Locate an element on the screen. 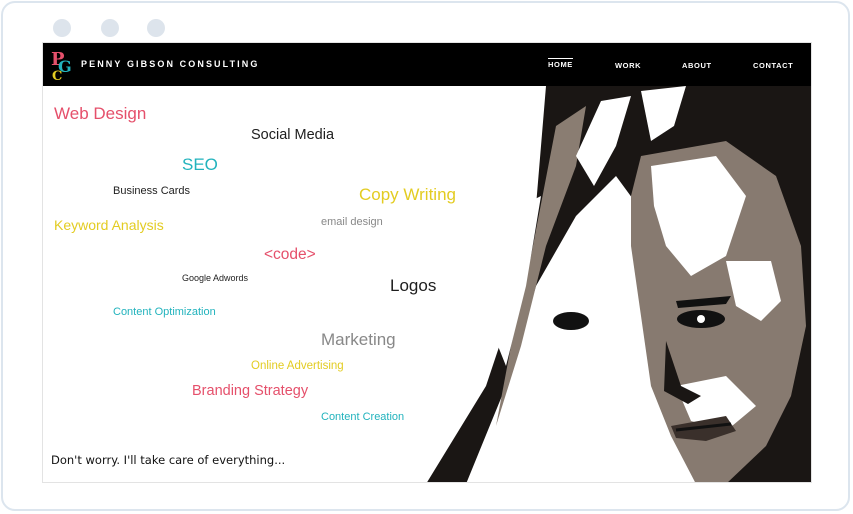 The image size is (853, 514). service-social-media: Social Media is located at coordinates (293, 135).